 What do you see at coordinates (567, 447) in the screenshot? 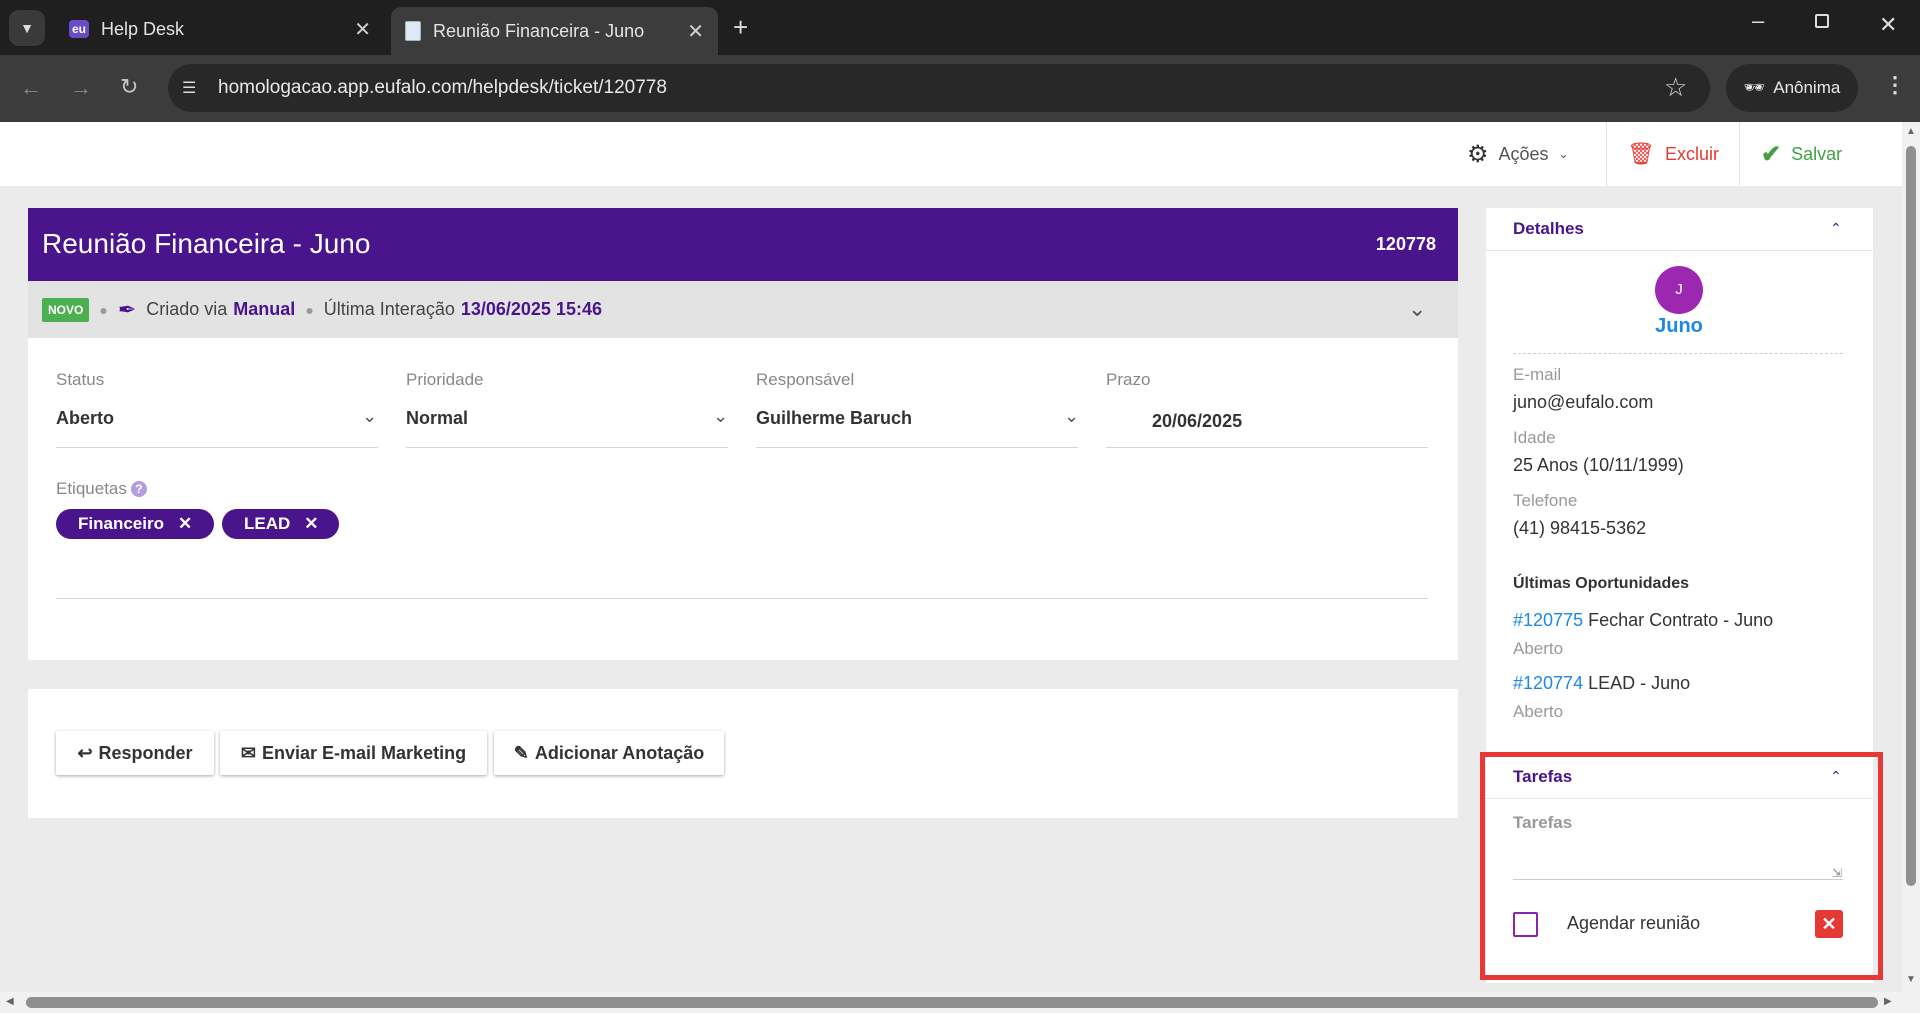
I see `priority-underline` at bounding box center [567, 447].